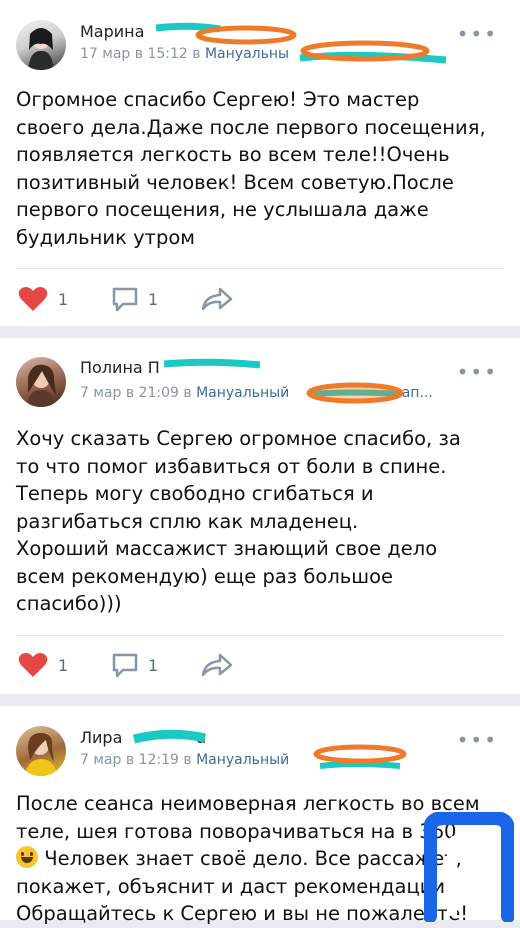 The height and width of the screenshot is (928, 520). I want to click on logo-icon, so click(469, 867).